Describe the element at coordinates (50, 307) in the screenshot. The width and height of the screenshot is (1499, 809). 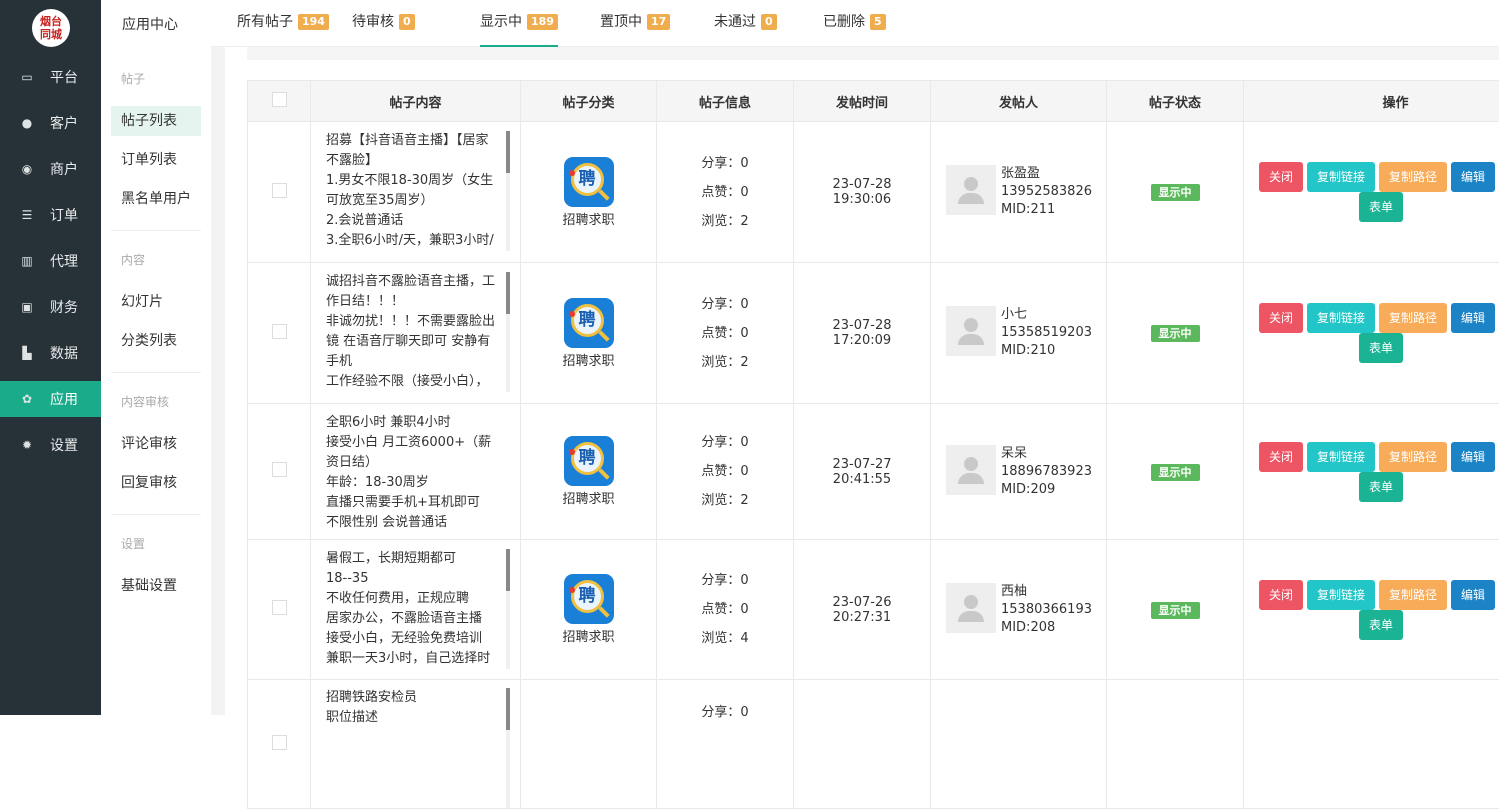
I see `sidebar-item-5: ▣财务` at that location.